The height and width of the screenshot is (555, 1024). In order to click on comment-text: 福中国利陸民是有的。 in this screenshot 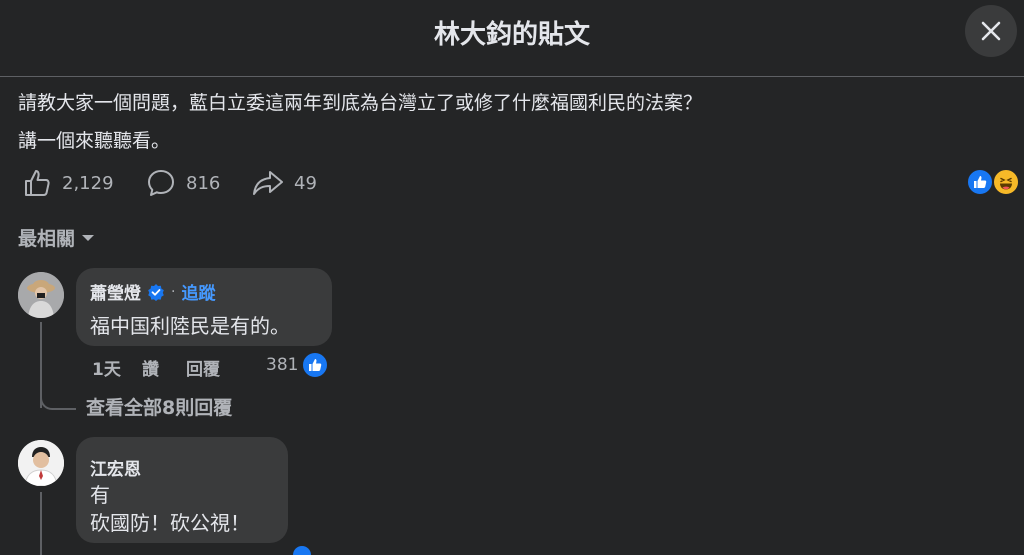, I will do `click(190, 326)`.